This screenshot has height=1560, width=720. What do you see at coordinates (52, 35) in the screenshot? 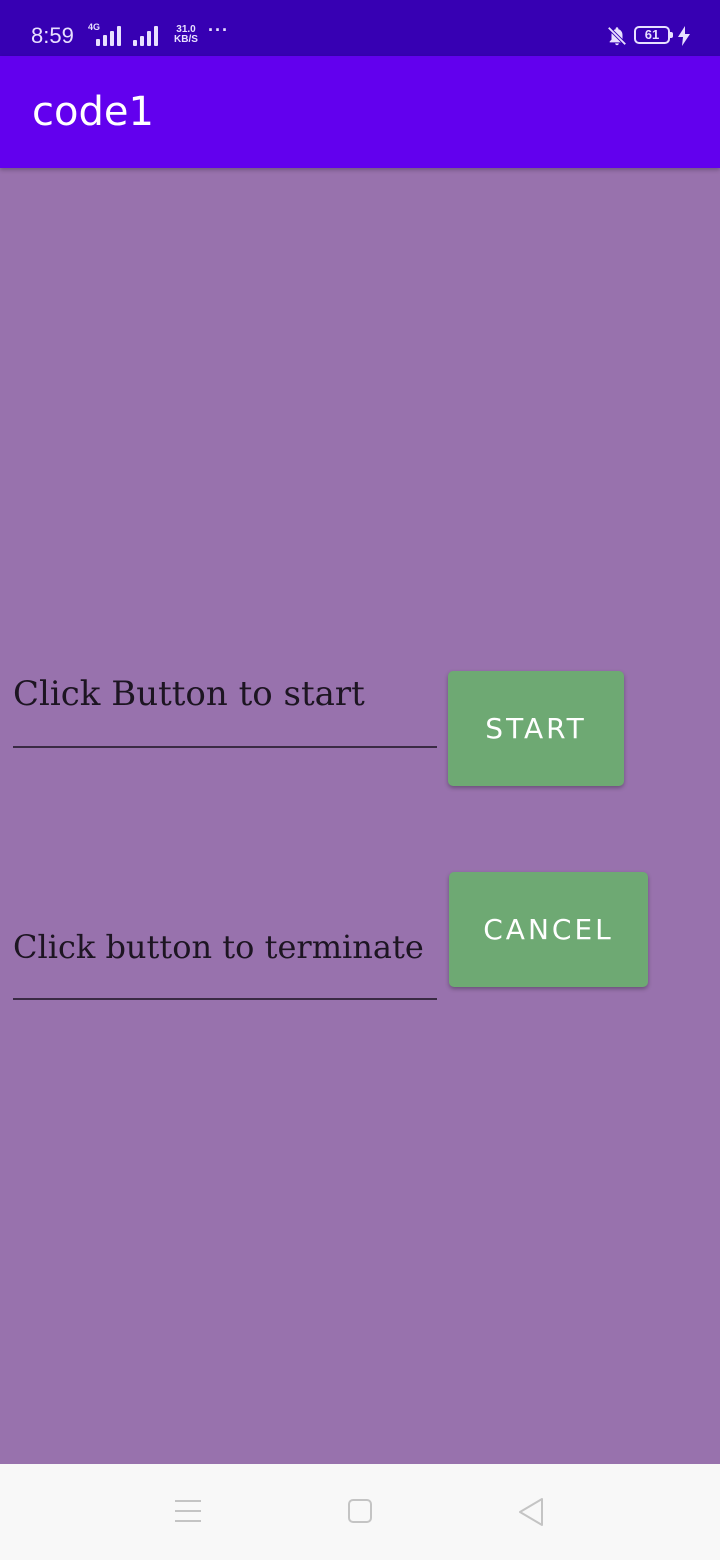
I see `status-time: 8:59` at bounding box center [52, 35].